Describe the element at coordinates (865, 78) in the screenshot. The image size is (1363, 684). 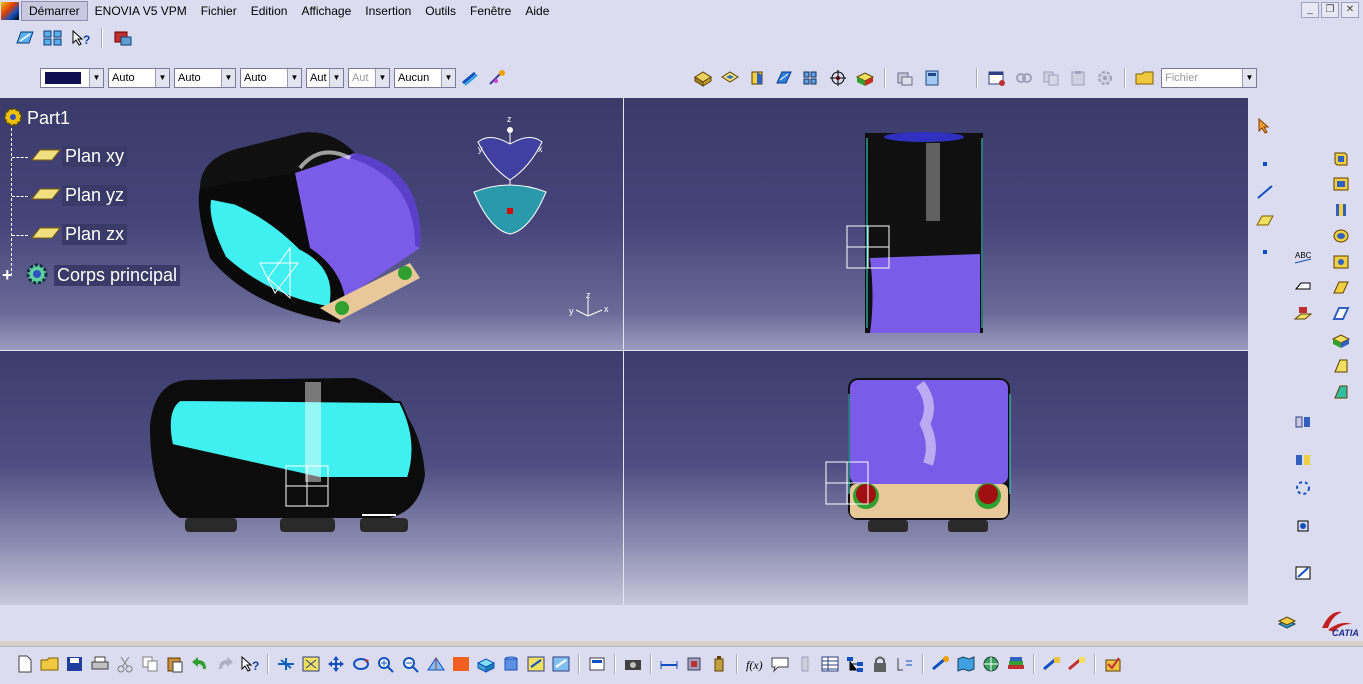
I see `solid-icon` at that location.